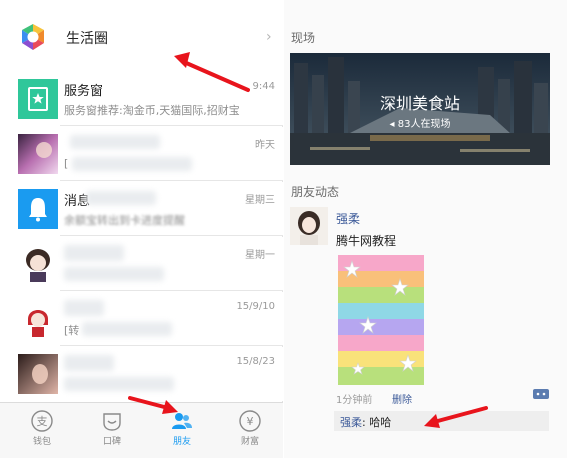 Image resolution: width=567 pixels, height=458 pixels. I want to click on chat-time: 星期三, so click(260, 200).